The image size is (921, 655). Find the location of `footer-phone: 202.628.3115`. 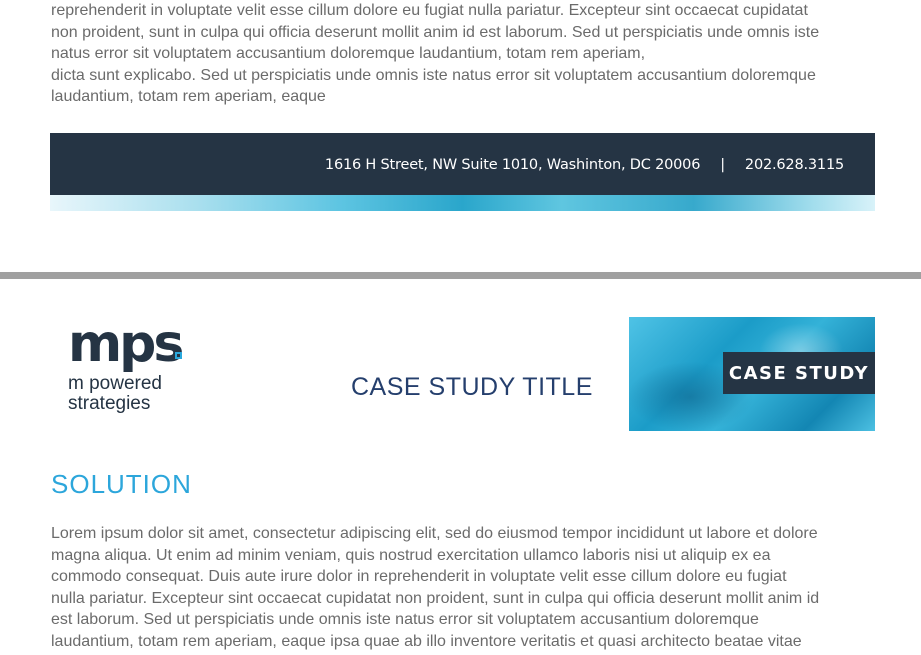

footer-phone: 202.628.3115 is located at coordinates (794, 165).